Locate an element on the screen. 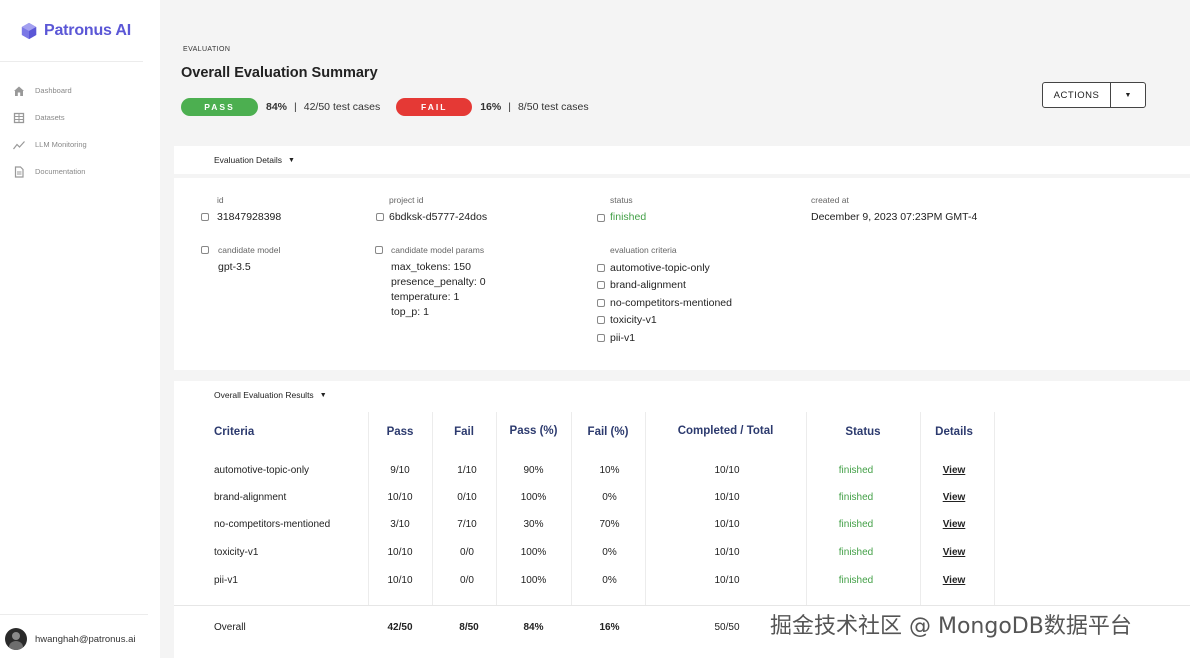 The width and height of the screenshot is (1190, 658). column-header-details: Details is located at coordinates (954, 432).